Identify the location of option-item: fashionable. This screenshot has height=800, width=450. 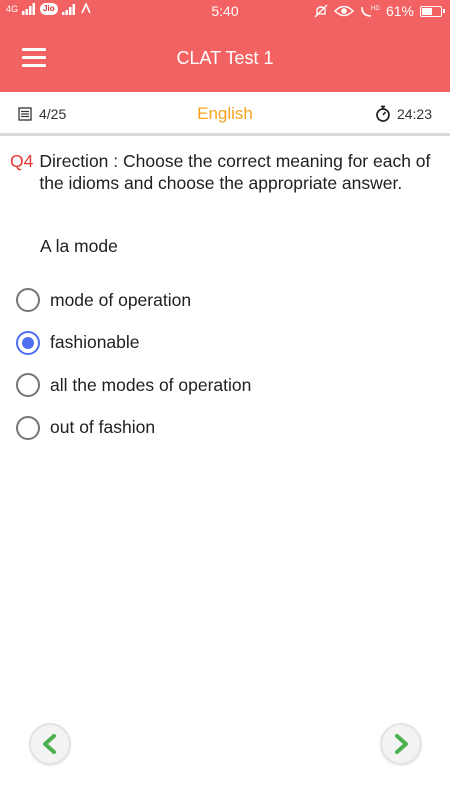
(226, 343).